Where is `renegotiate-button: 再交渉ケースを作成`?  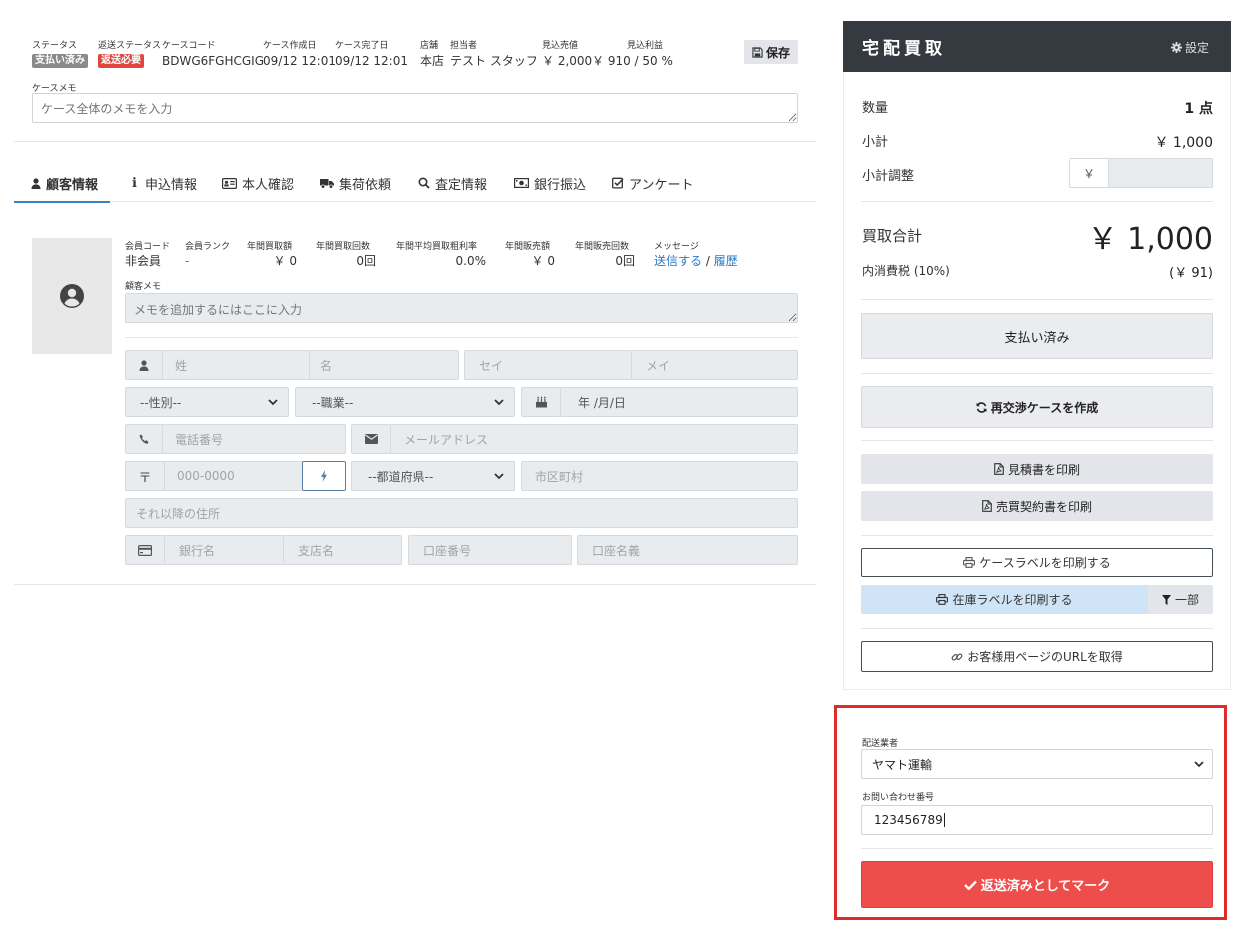
renegotiate-button: 再交渉ケースを作成 is located at coordinates (1037, 407).